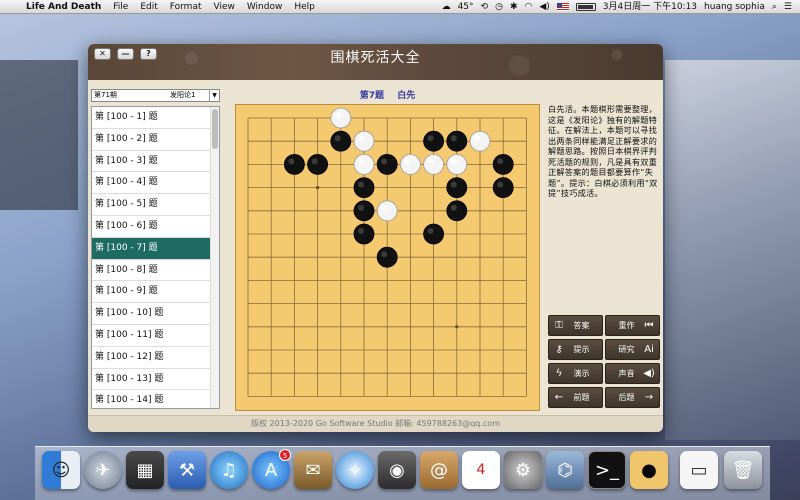 Image resolution: width=800 pixels, height=500 pixels. I want to click on system-preferences-icon: ⚙, so click(523, 470).